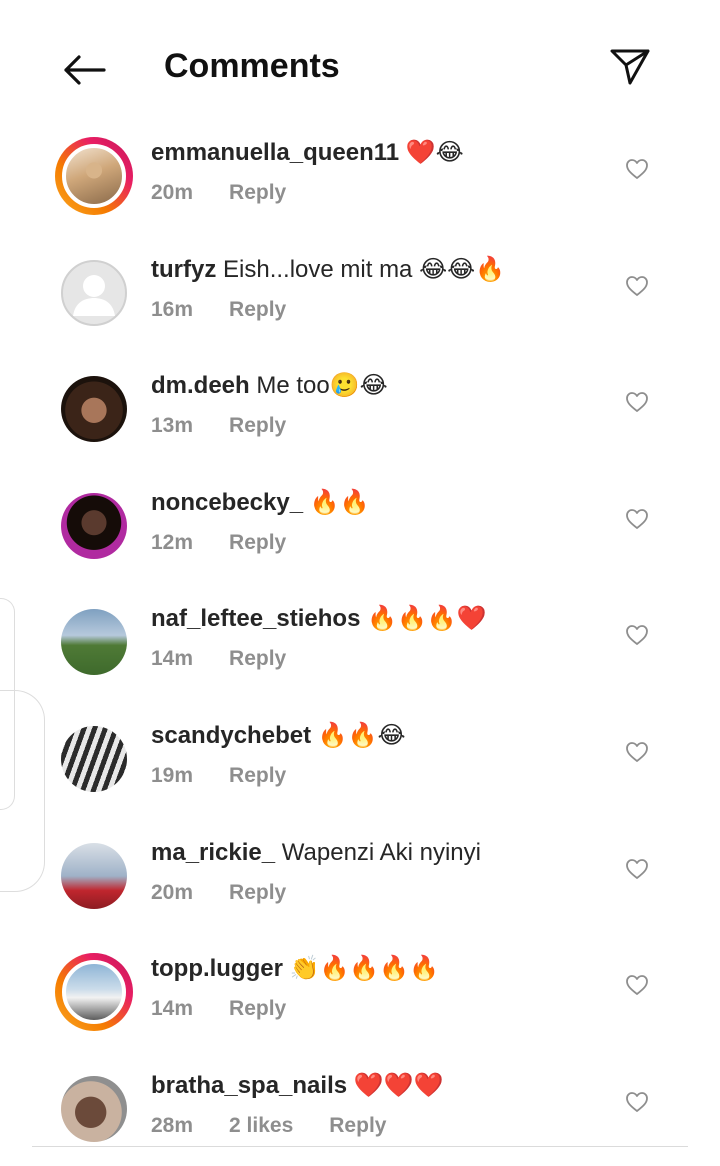 Image resolution: width=720 pixels, height=1166 pixels. What do you see at coordinates (218, 310) in the screenshot?
I see `comment-meta: 16m Reply` at bounding box center [218, 310].